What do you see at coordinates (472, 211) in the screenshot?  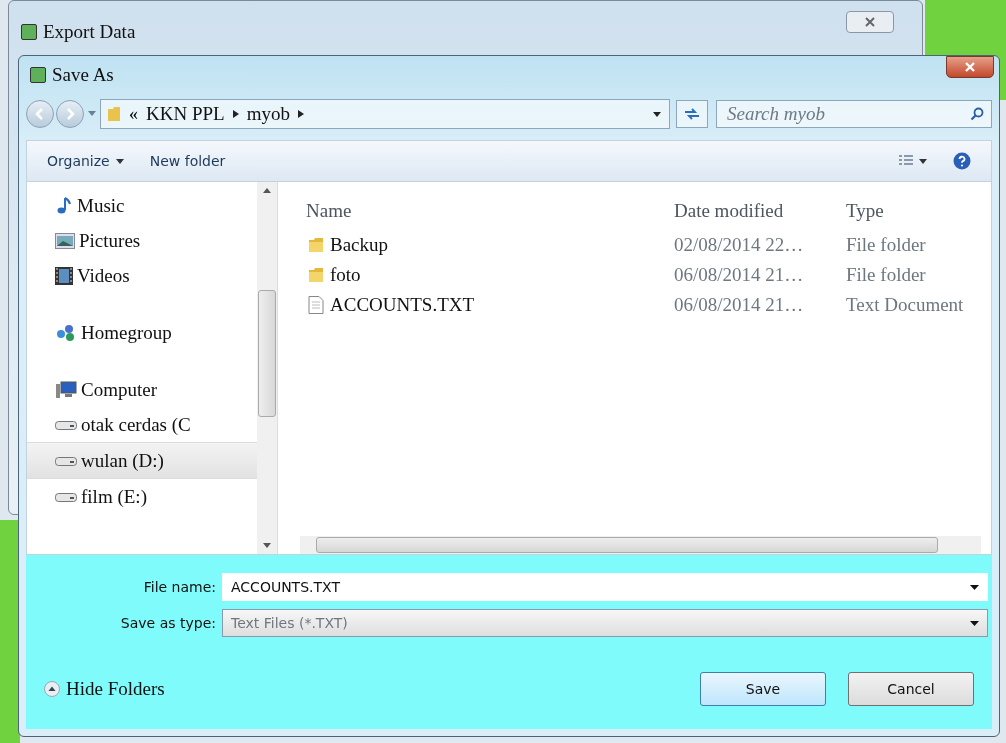 I see `column-header: Name` at bounding box center [472, 211].